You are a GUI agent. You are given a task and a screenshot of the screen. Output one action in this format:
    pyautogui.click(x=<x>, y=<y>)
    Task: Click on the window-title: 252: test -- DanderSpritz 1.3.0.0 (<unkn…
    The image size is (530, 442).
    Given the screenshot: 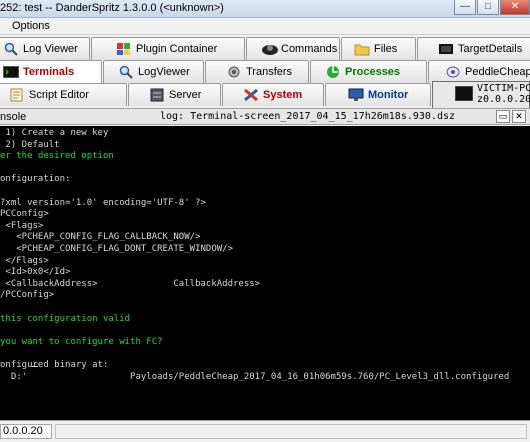 What is the action you would take?
    pyautogui.click(x=112, y=8)
    